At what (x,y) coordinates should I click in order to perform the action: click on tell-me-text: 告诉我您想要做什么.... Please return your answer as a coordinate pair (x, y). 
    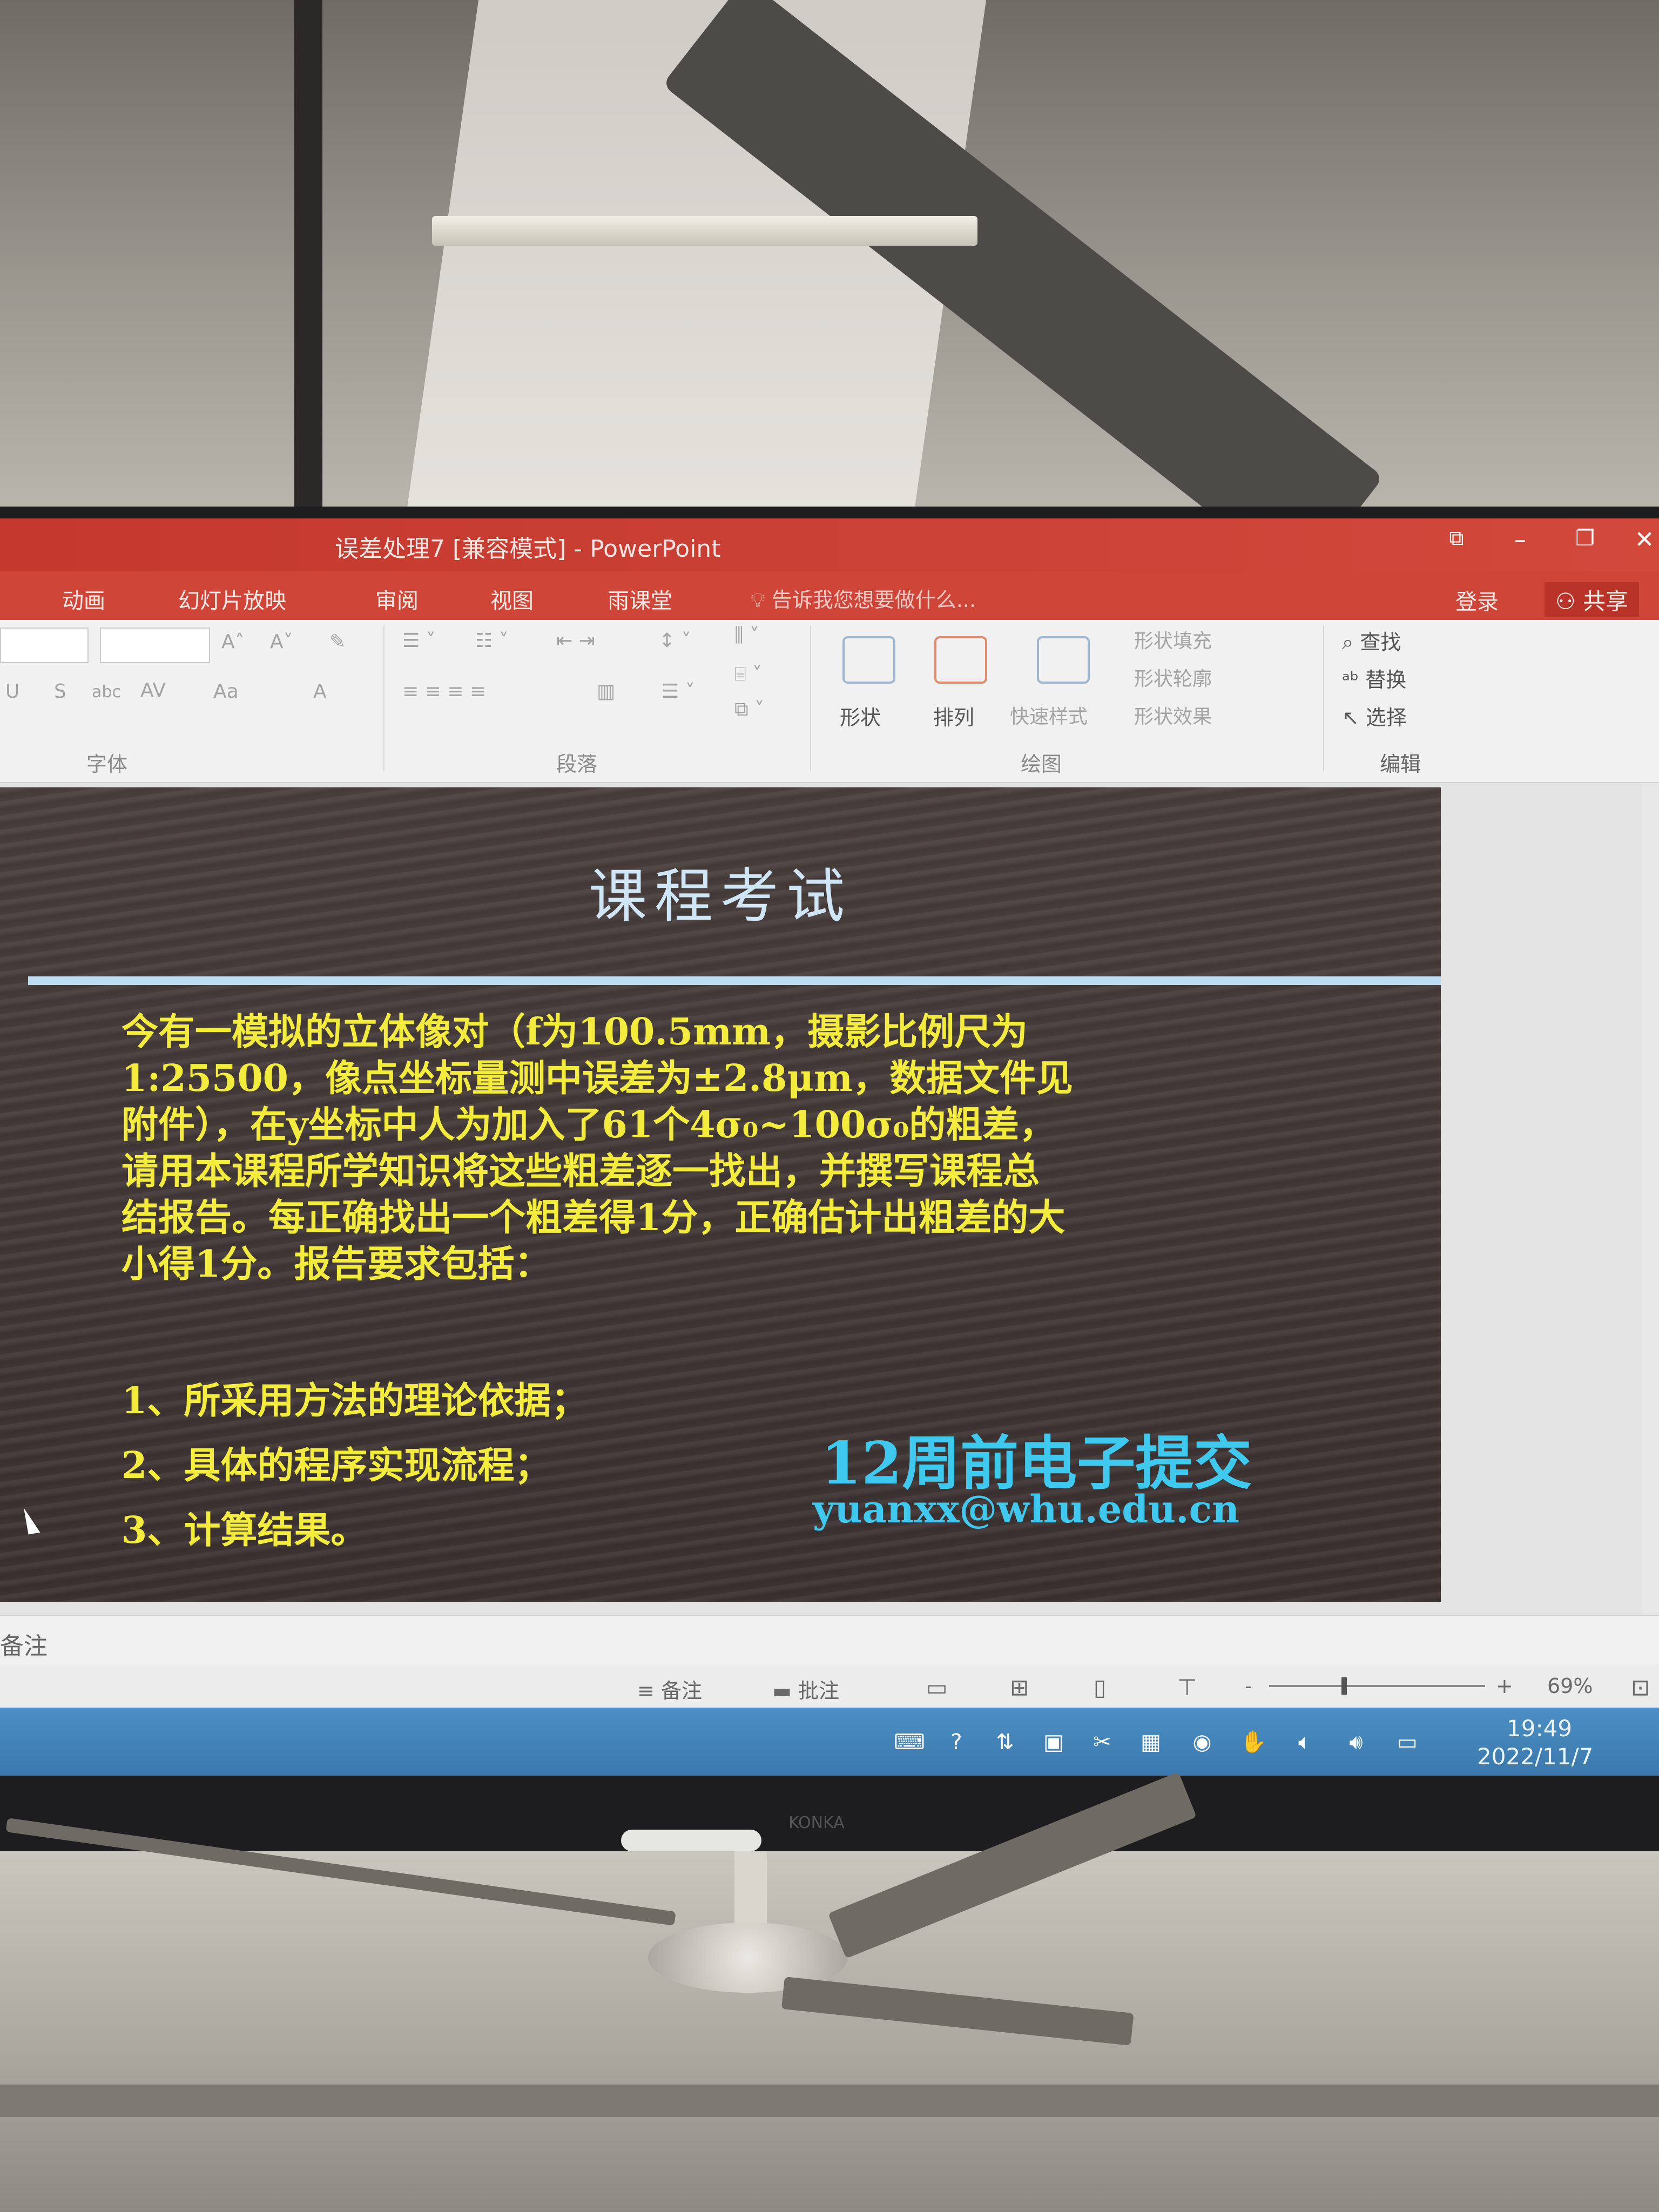
    Looking at the image, I should click on (873, 600).